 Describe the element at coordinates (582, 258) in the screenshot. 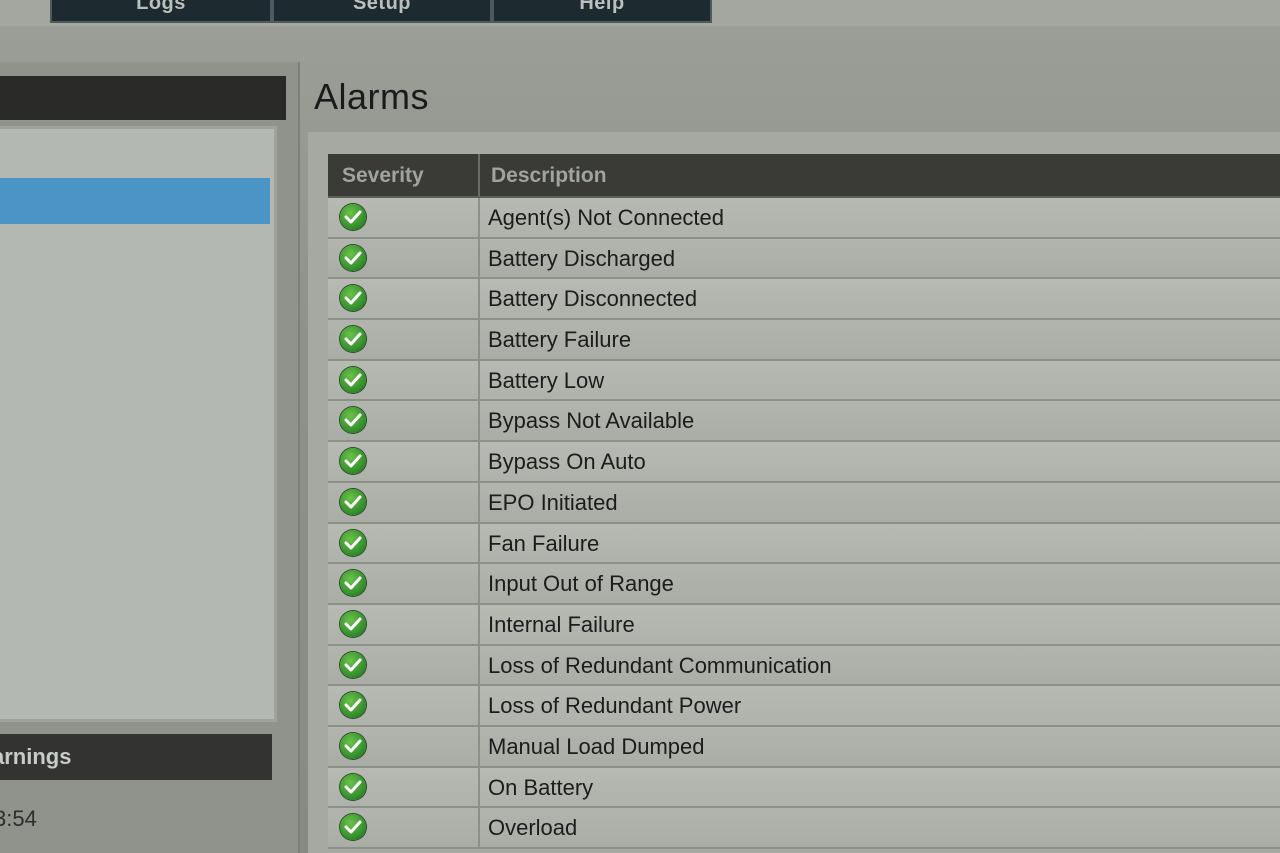

I see `alarm-description: Battery Discharged` at that location.